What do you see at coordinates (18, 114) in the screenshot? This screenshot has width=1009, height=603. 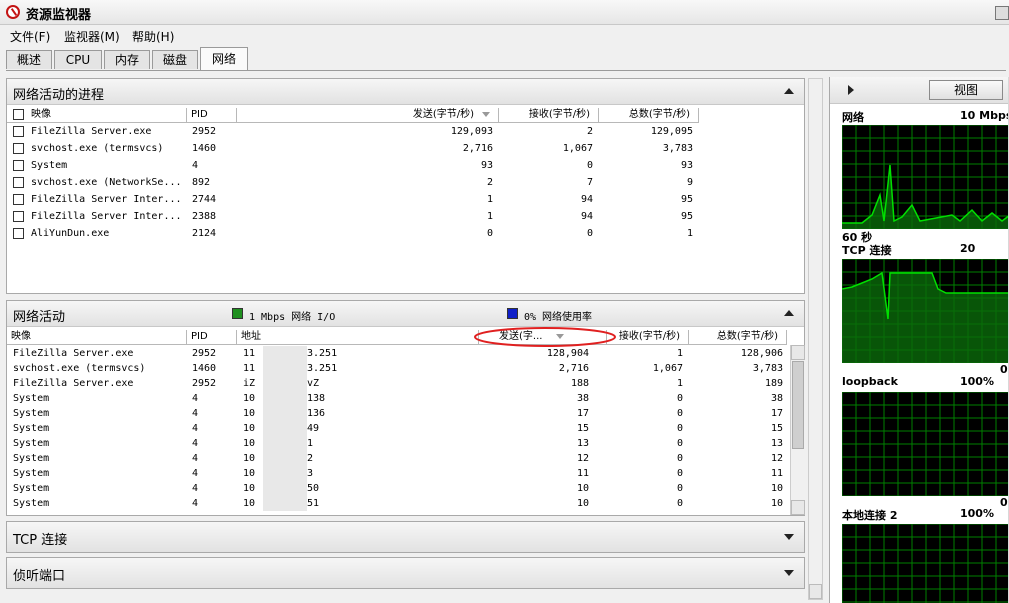 I see `select-all-checkbox` at bounding box center [18, 114].